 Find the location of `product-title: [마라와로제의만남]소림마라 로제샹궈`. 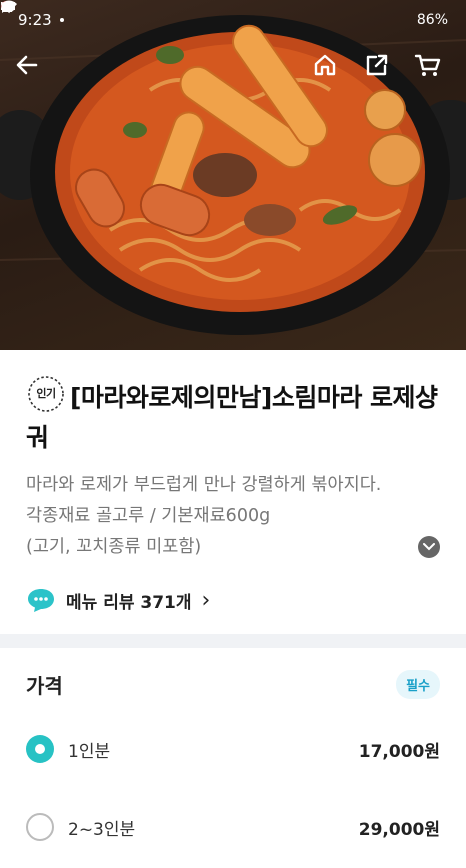

product-title: [마라와로제의만남]소림마라 로제샹궈 is located at coordinates (232, 417).